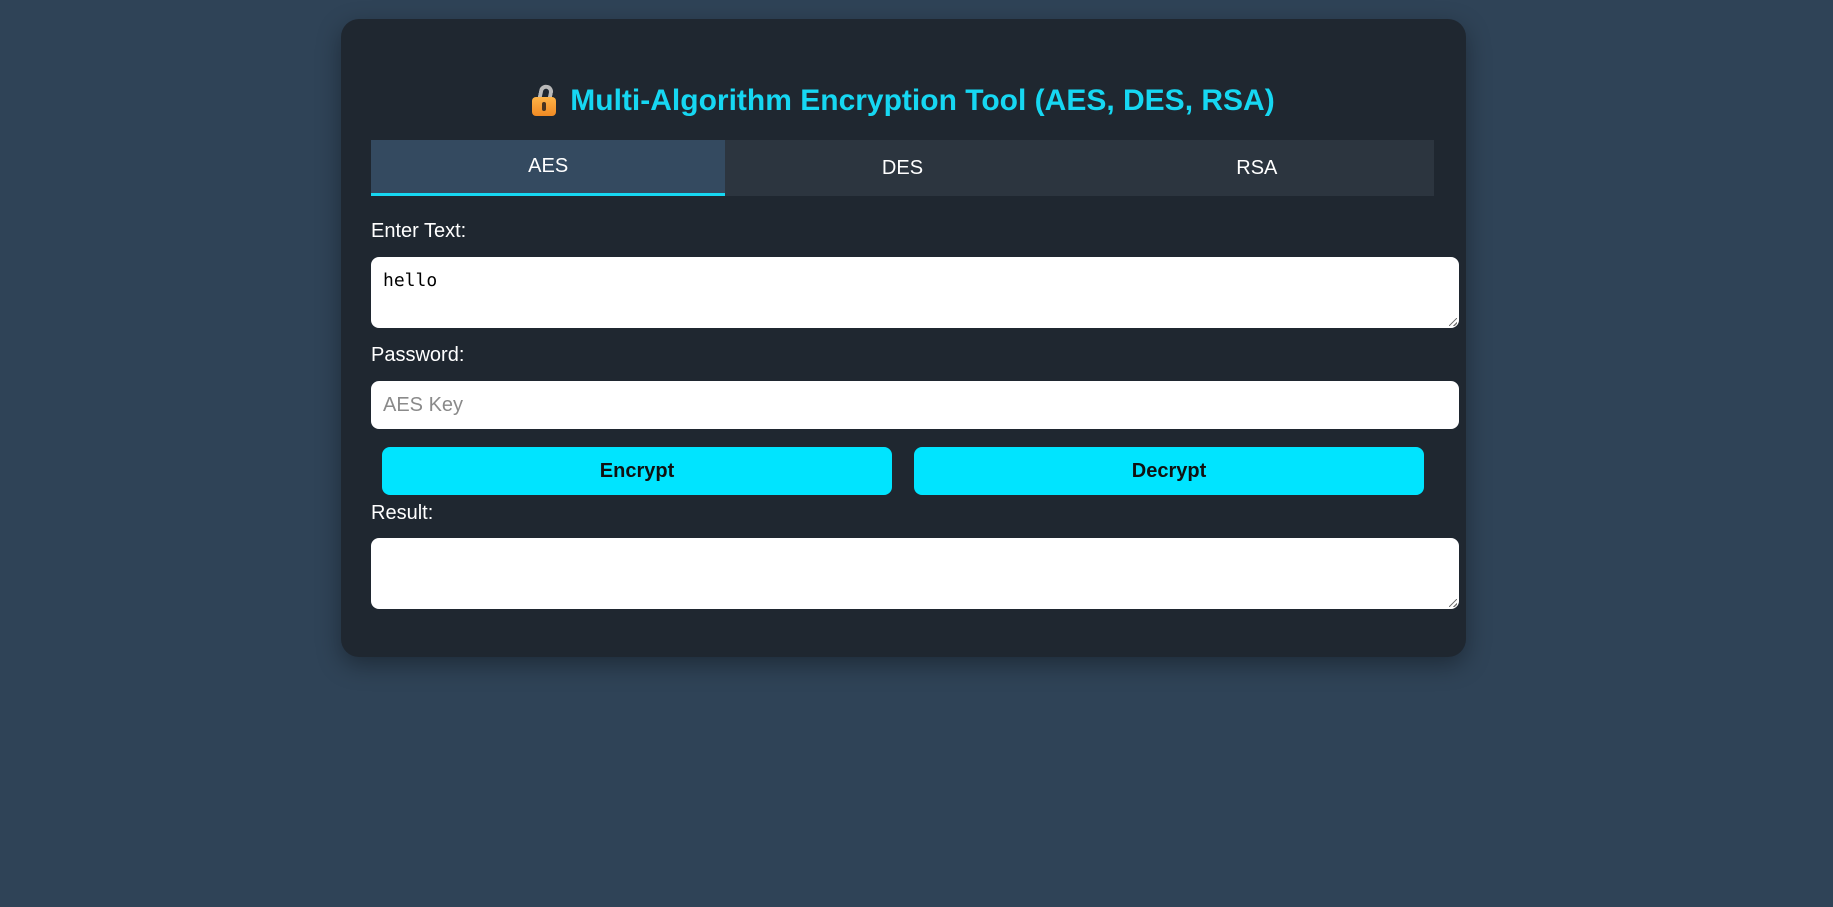  What do you see at coordinates (418, 355) in the screenshot?
I see `password-label: Password:` at bounding box center [418, 355].